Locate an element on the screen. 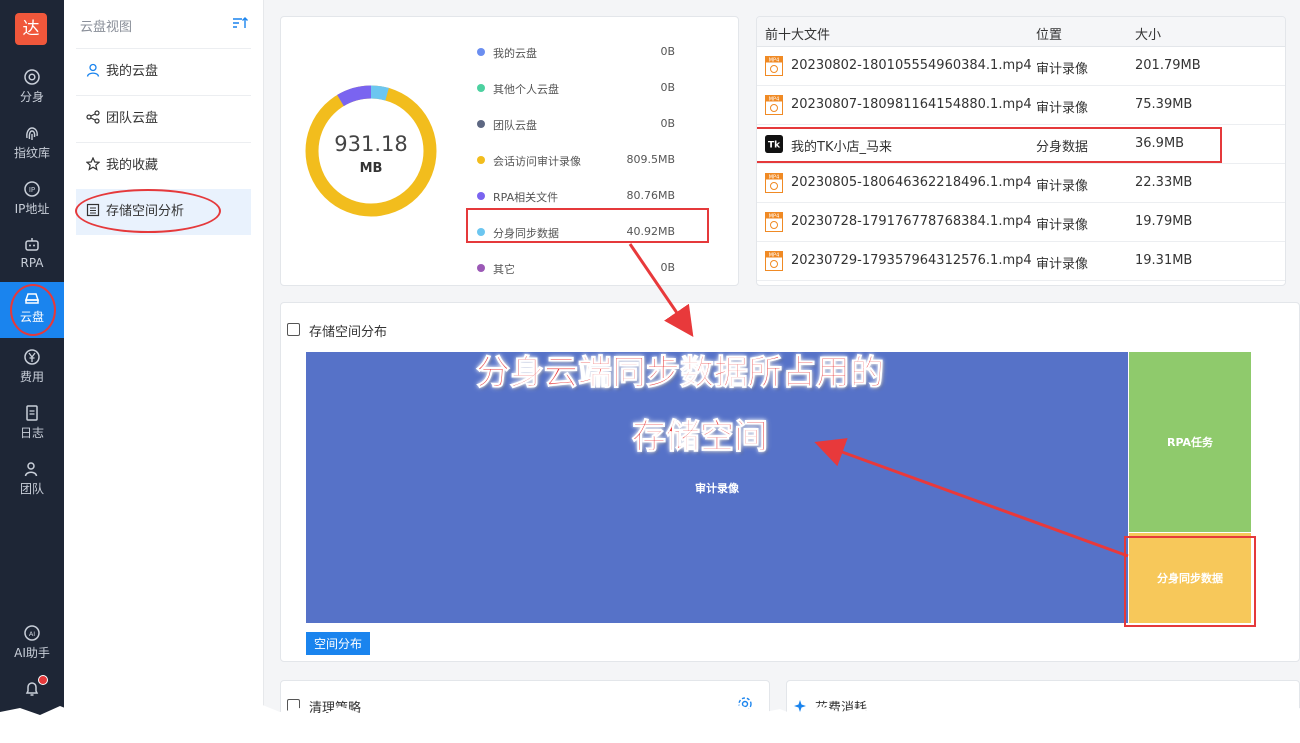 The image size is (1300, 743). arrow-from-sync-block is located at coordinates (971, 498).